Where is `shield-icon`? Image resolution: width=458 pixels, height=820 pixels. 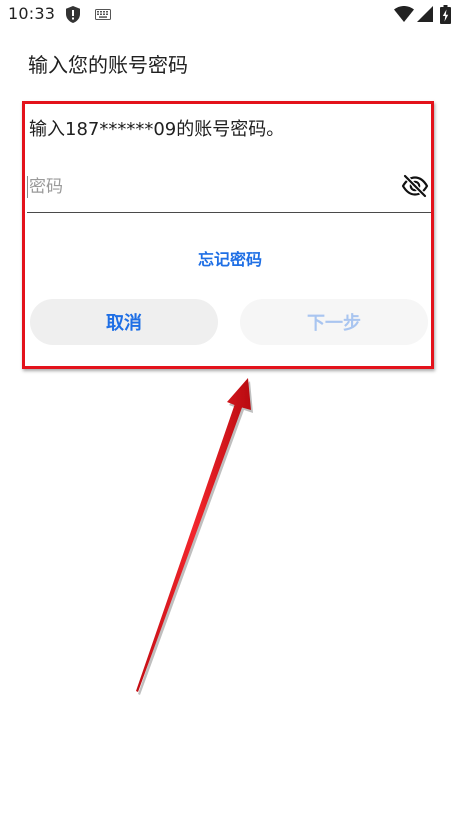
shield-icon is located at coordinates (73, 14).